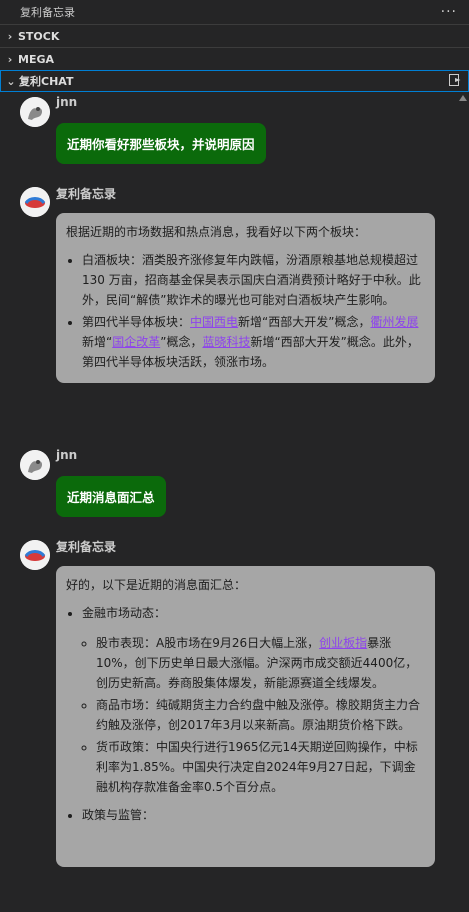 The image size is (469, 912). What do you see at coordinates (136, 342) in the screenshot?
I see `concept-link: 国企改革` at bounding box center [136, 342].